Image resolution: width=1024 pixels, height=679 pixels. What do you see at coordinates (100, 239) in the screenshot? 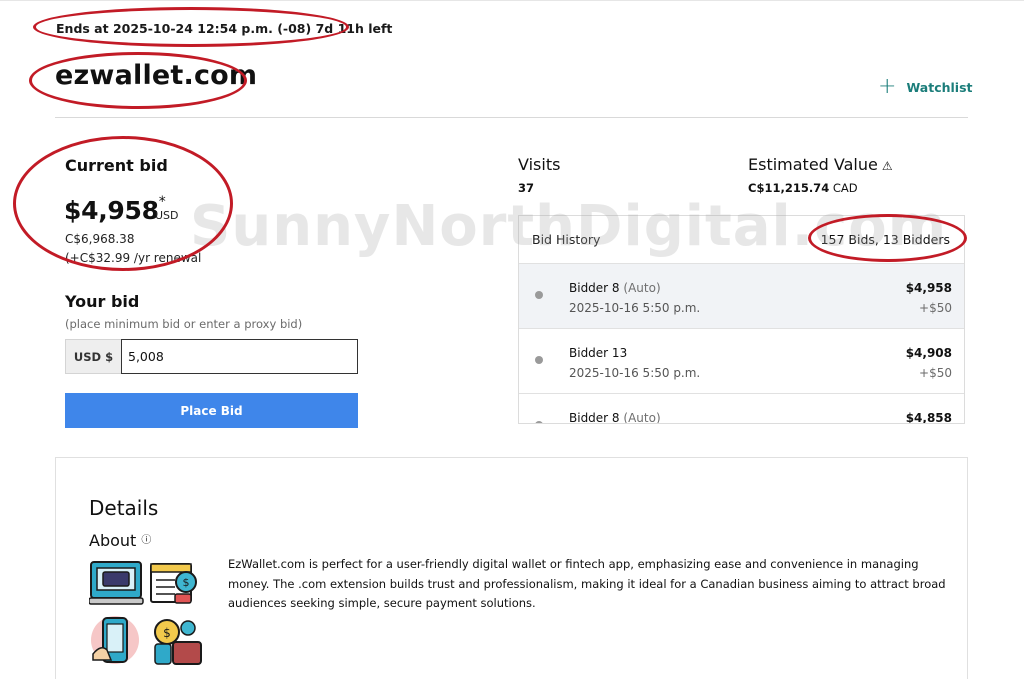
I see `current-bid-cad: C$6,968.38` at bounding box center [100, 239].